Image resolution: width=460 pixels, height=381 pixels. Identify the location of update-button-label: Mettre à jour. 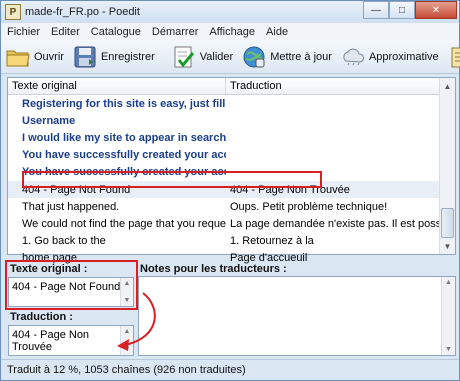
(301, 56).